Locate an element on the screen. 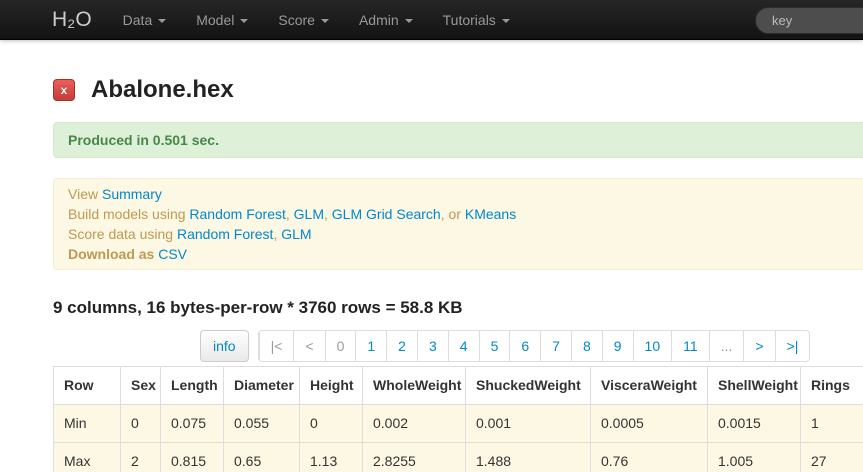 The image size is (863, 472). top-navbar: H₂O Data Model Score Admin Tutorials key is located at coordinates (431, 20).